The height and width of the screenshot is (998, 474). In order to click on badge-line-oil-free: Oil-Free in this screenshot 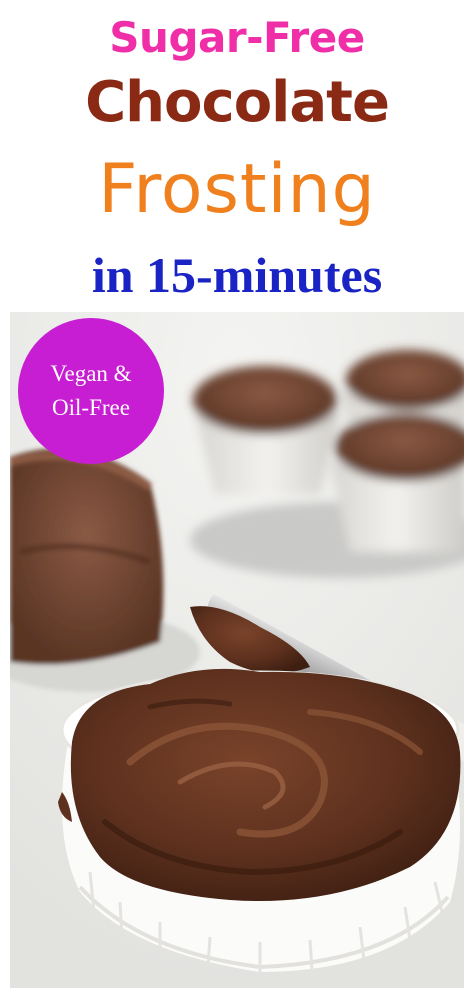, I will do `click(91, 407)`.